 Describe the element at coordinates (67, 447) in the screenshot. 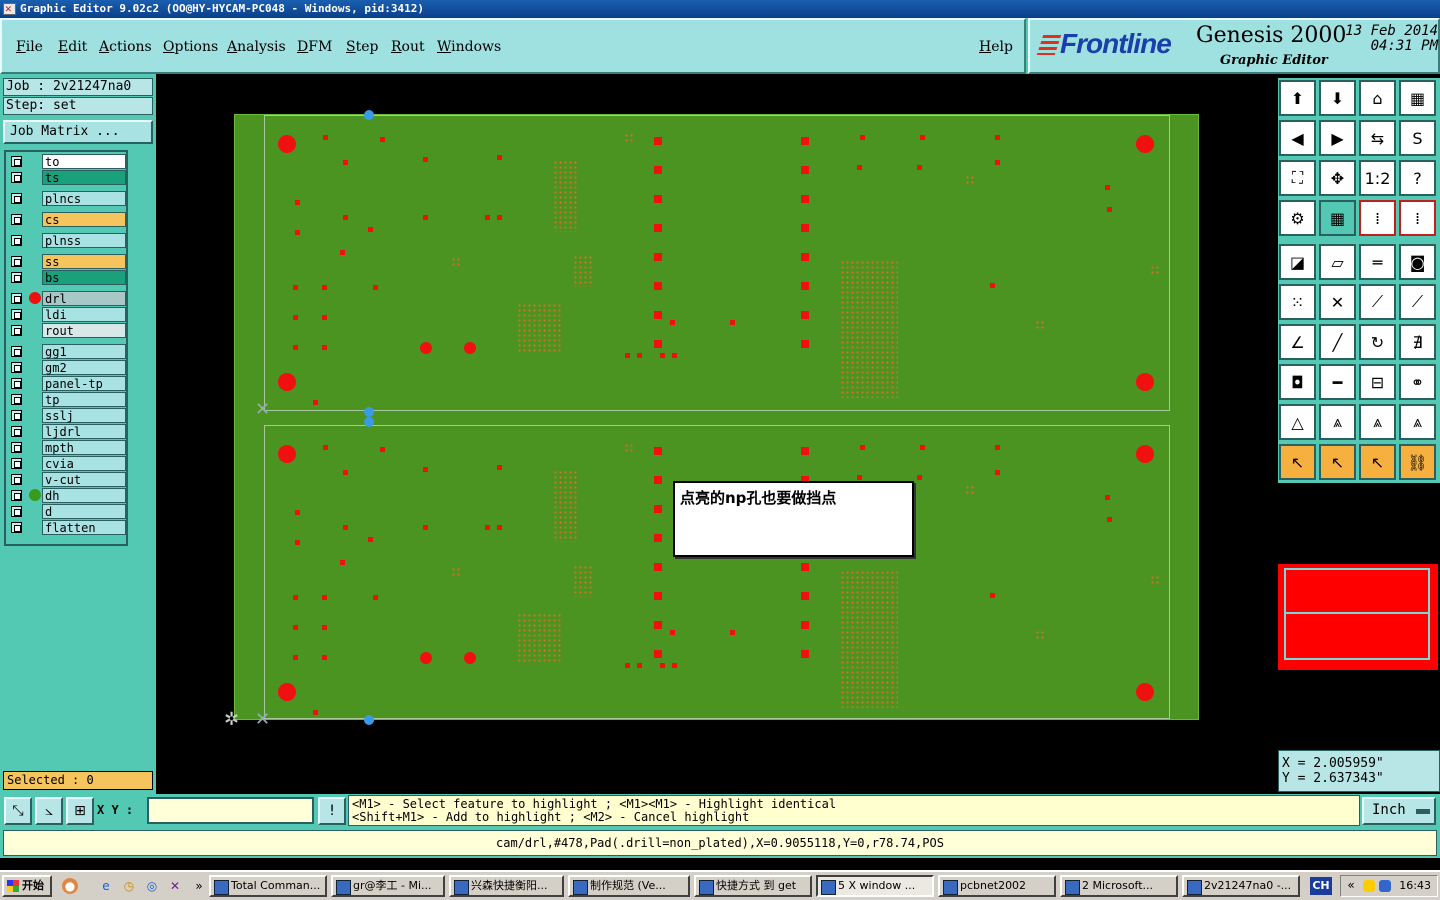

I see `layer-row: mpth` at that location.